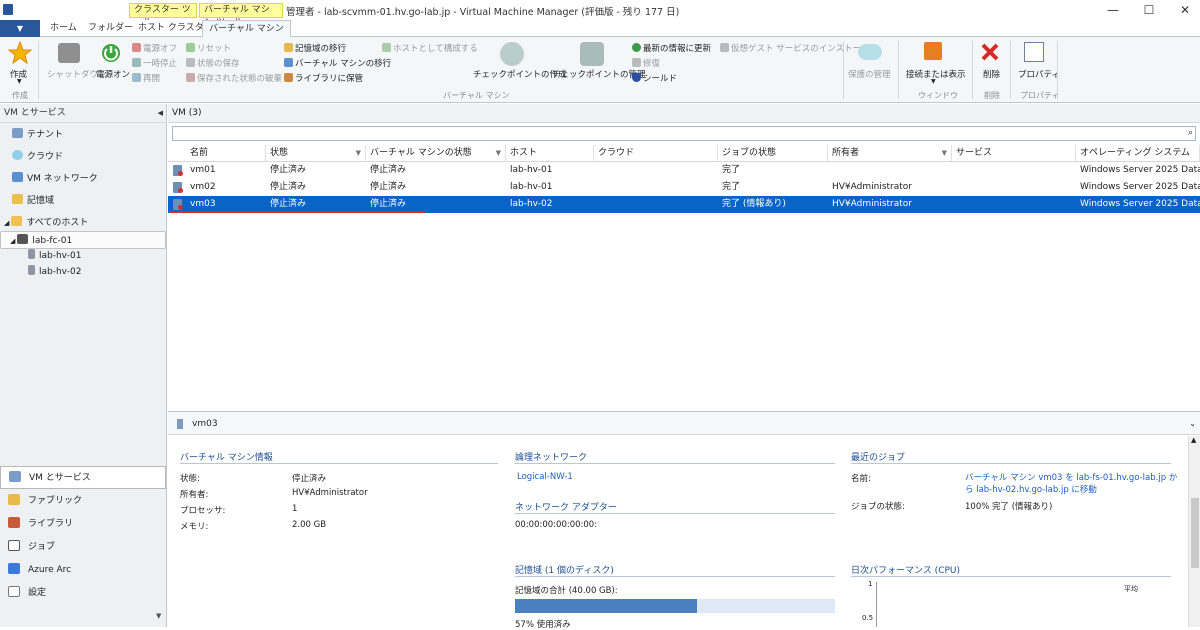 Image resolution: width=1200 pixels, height=630 pixels. What do you see at coordinates (869, 74) in the screenshot?
I see `manage-protection-button: 保護の管理` at bounding box center [869, 74].